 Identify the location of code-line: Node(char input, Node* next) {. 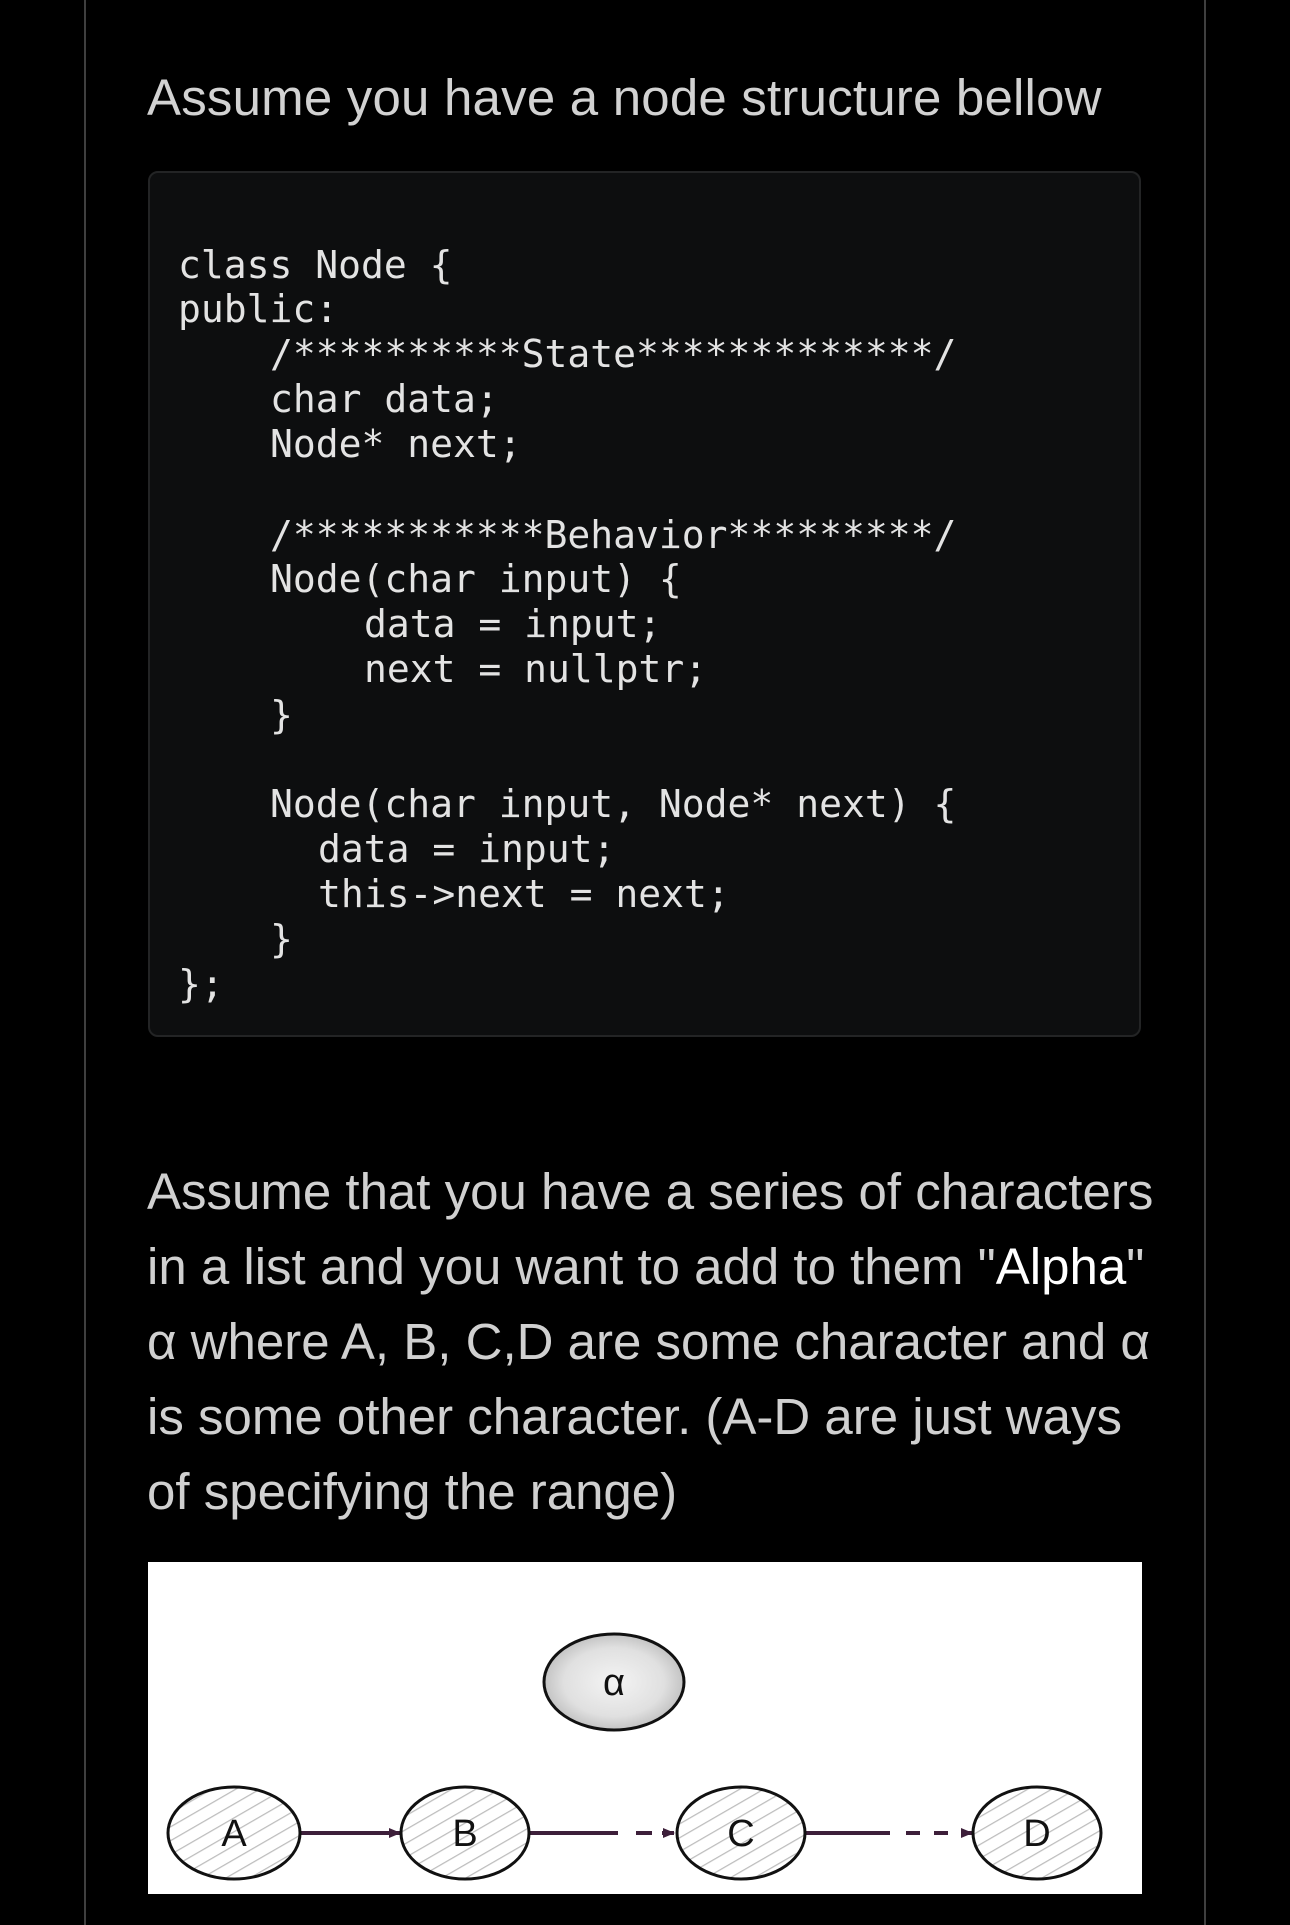
(613, 804).